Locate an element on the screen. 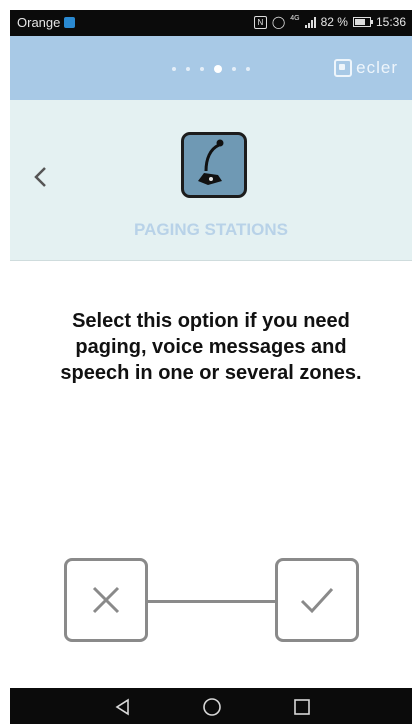 Image resolution: width=412 pixels, height=724 pixels. nav-back-button is located at coordinates (123, 707).